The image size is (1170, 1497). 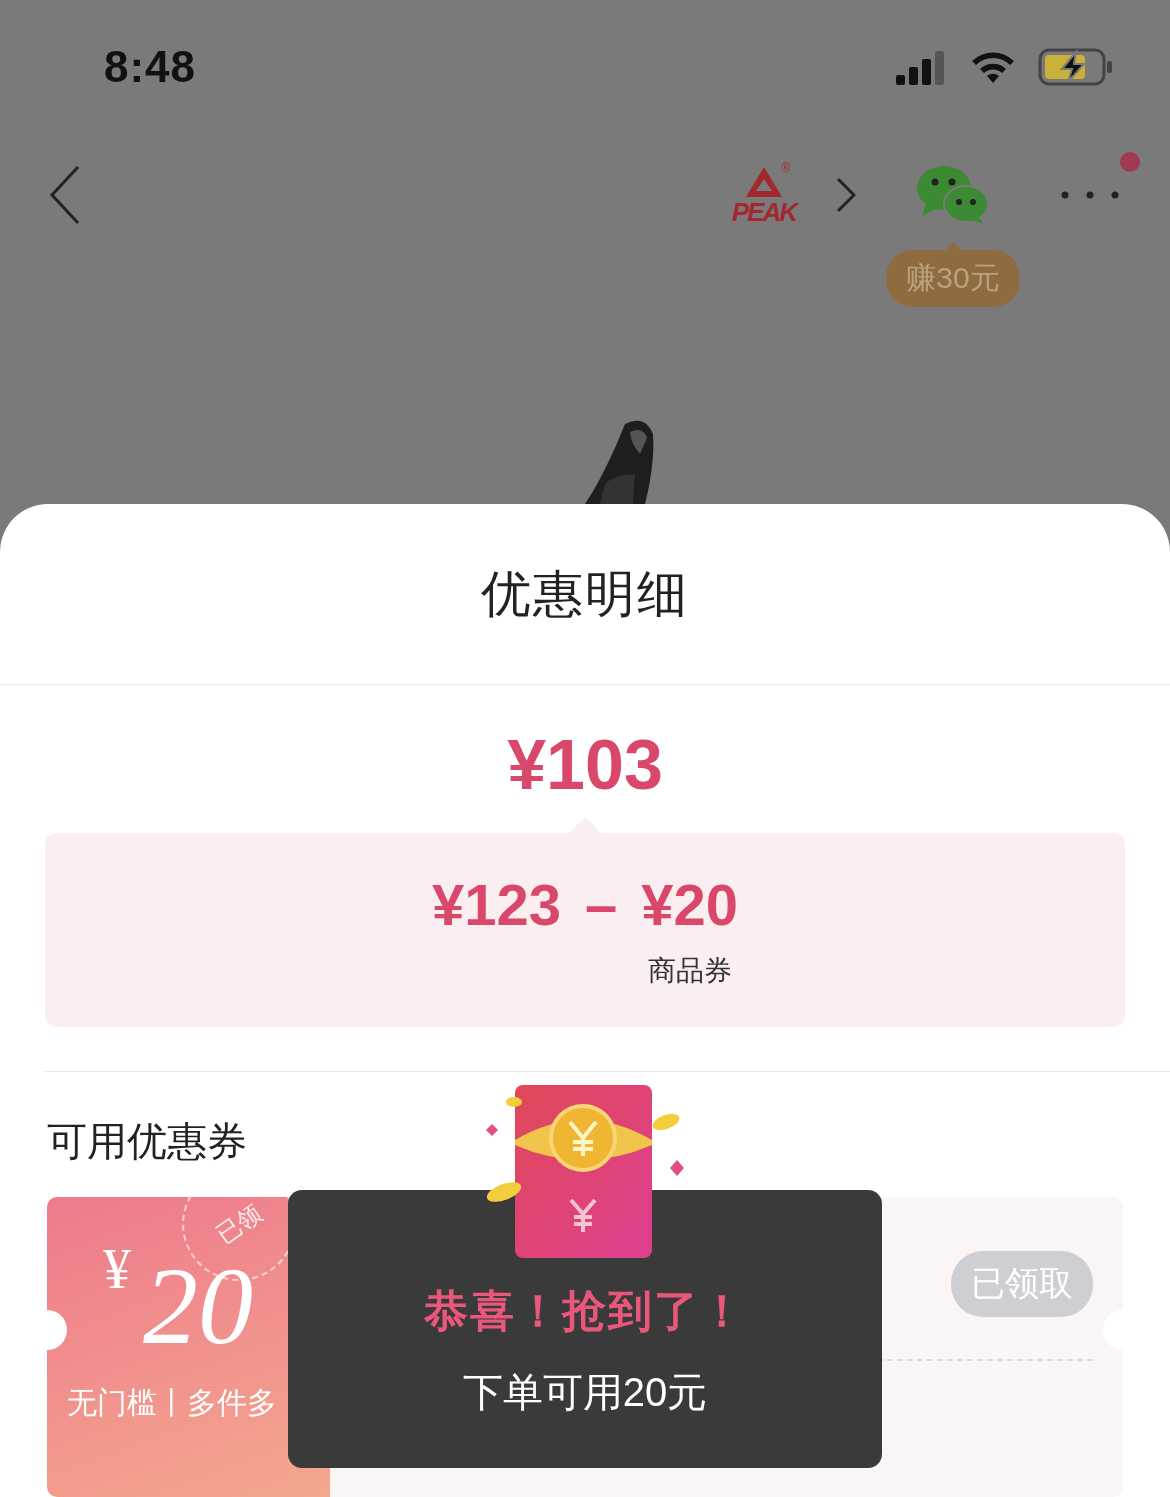 I want to click on minus-sign: –, so click(x=601, y=904).